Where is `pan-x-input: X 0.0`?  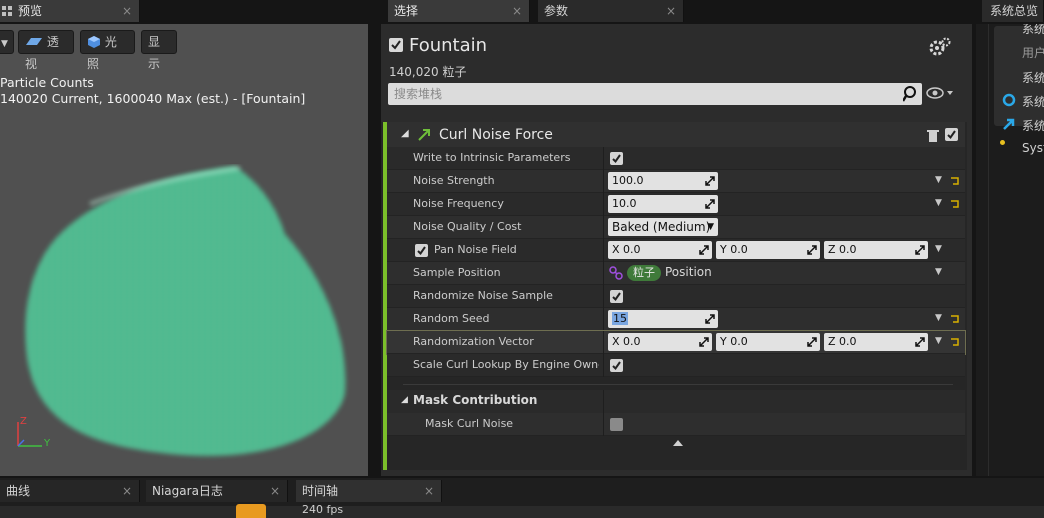 pan-x-input: X 0.0 is located at coordinates (660, 250).